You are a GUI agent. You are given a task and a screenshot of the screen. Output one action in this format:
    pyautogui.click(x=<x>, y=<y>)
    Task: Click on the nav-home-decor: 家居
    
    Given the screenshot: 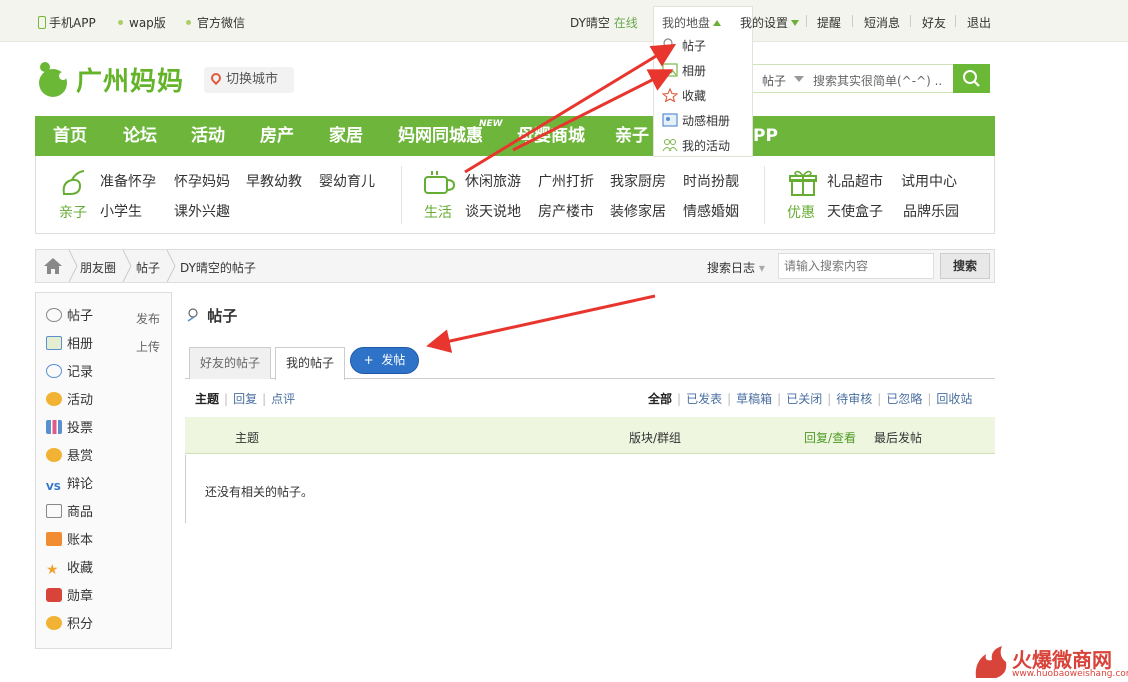 What is the action you would take?
    pyautogui.click(x=346, y=136)
    